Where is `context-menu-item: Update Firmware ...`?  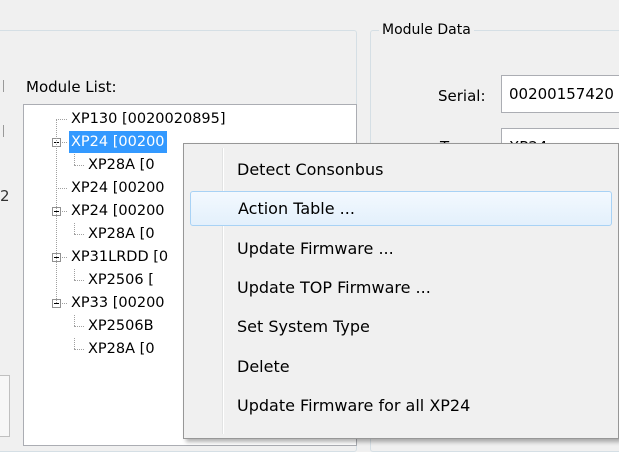 context-menu-item: Update Firmware ... is located at coordinates (401, 248).